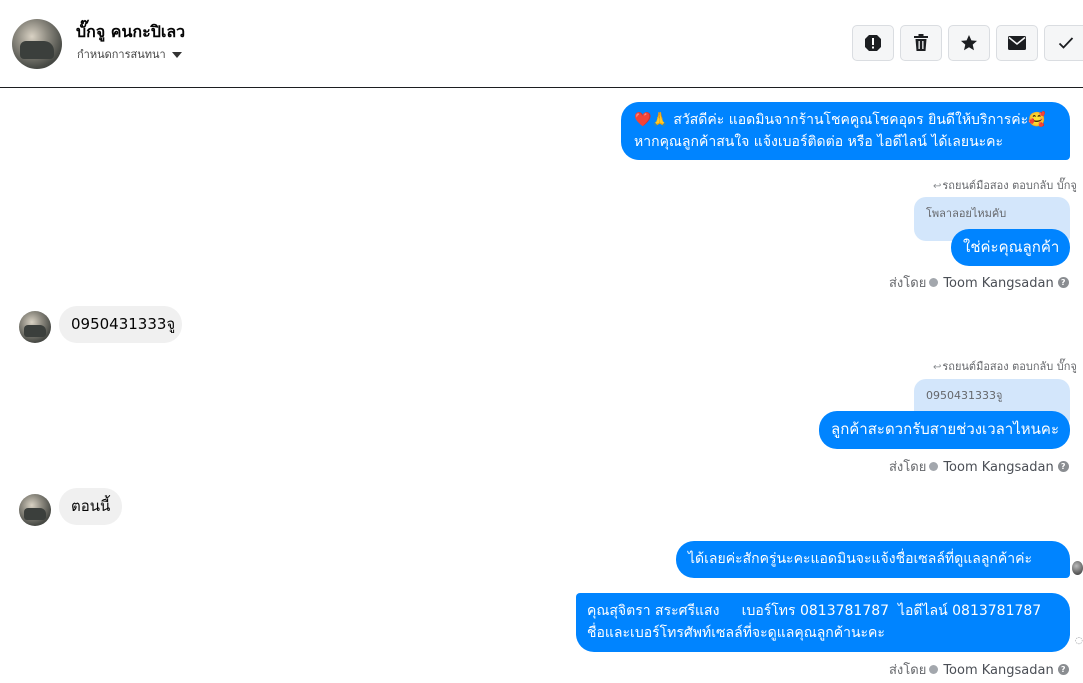 The image size is (1083, 683). I want to click on caret-down-icon, so click(176, 55).